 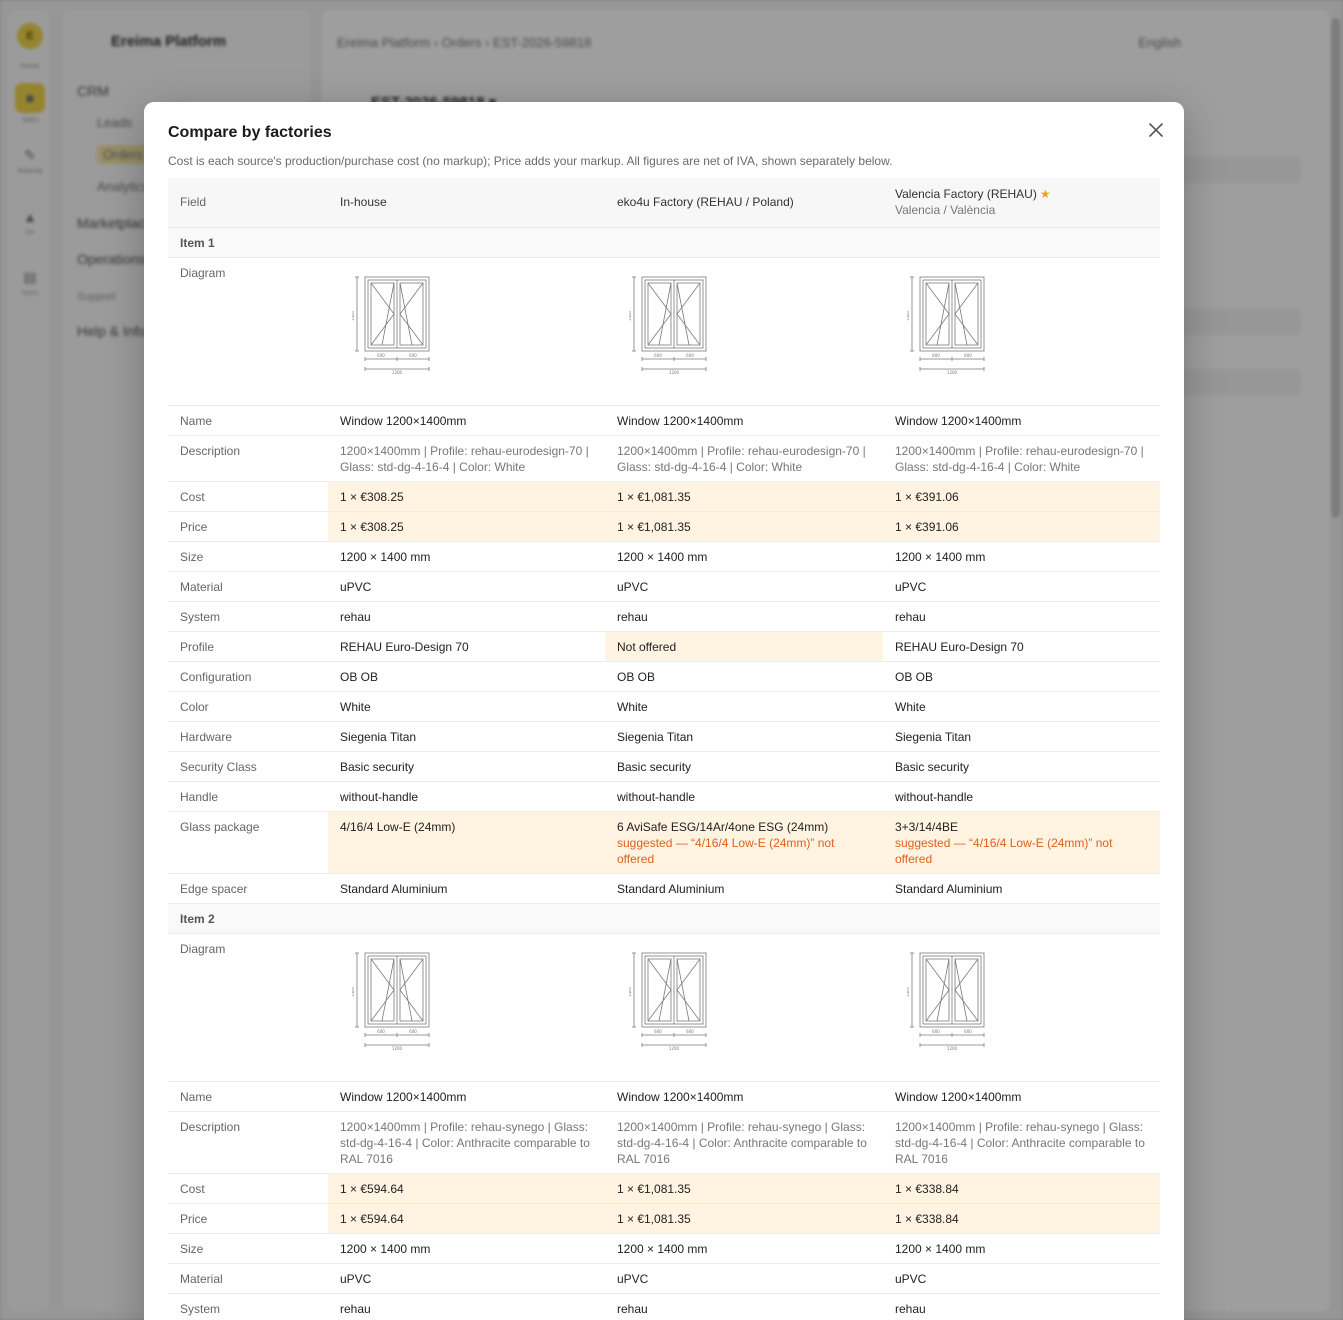 I want to click on table-cell: Not offered, so click(x=744, y=646).